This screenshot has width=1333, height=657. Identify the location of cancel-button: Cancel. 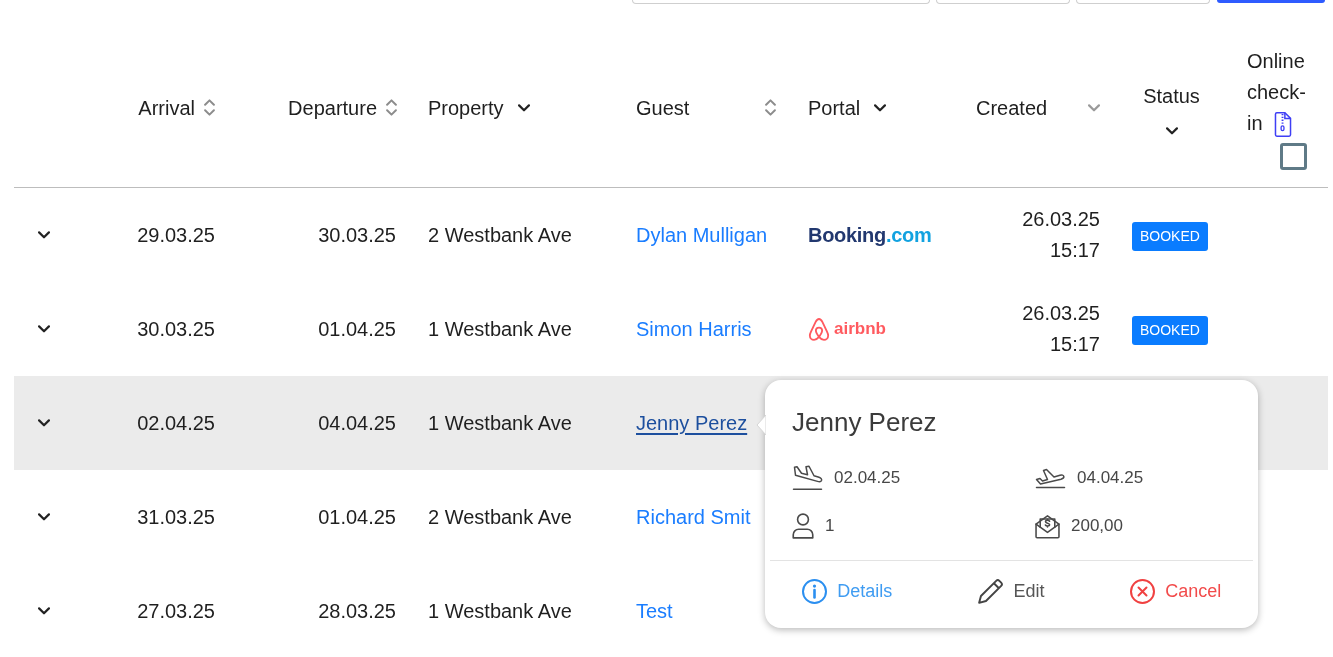
(1176, 591).